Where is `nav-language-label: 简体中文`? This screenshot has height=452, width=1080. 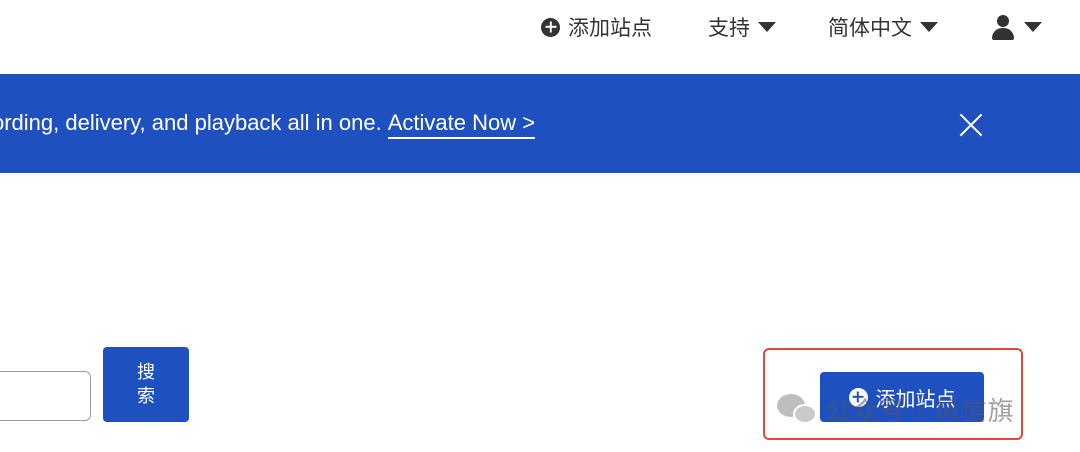 nav-language-label: 简体中文 is located at coordinates (870, 28).